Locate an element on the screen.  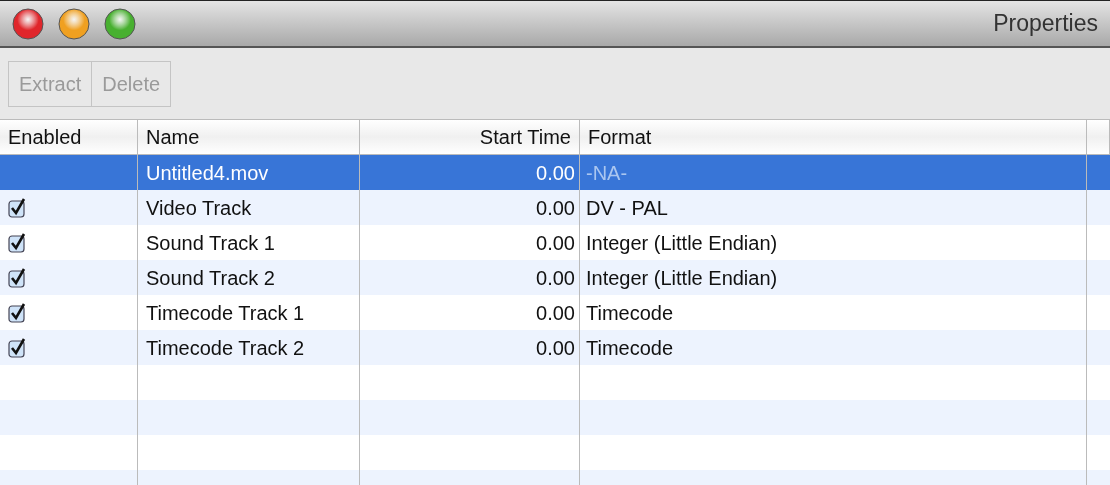
name-cell-text: Timecode Track 2 is located at coordinates (225, 348).